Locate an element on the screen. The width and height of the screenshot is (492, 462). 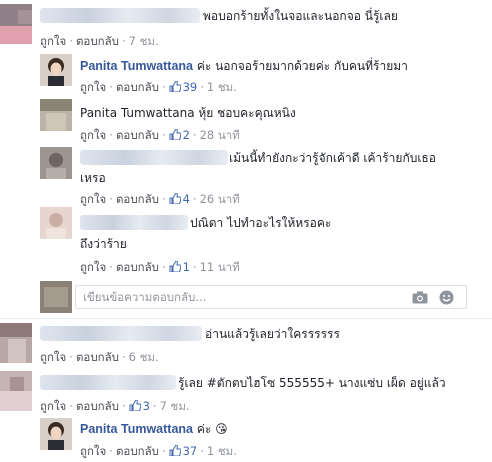
timestamp: 6 ชม. is located at coordinates (144, 357).